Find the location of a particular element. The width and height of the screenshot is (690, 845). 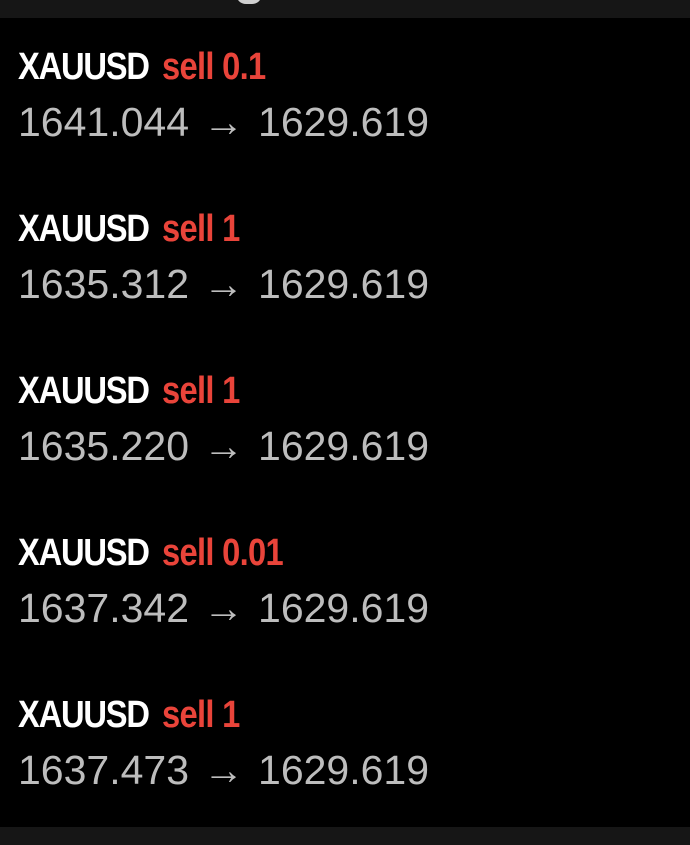

order-prices: 1637.473 → 1629.619 is located at coordinates (223, 770).